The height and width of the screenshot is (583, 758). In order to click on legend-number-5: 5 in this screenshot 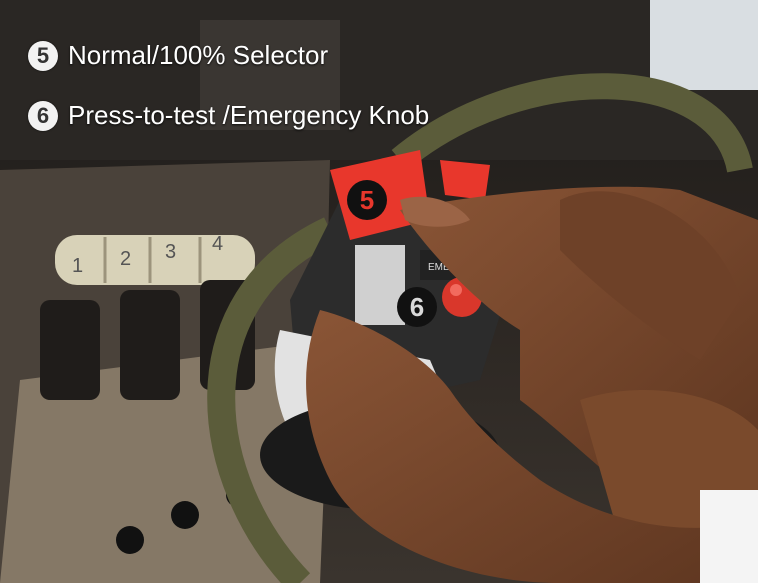, I will do `click(43, 55)`.